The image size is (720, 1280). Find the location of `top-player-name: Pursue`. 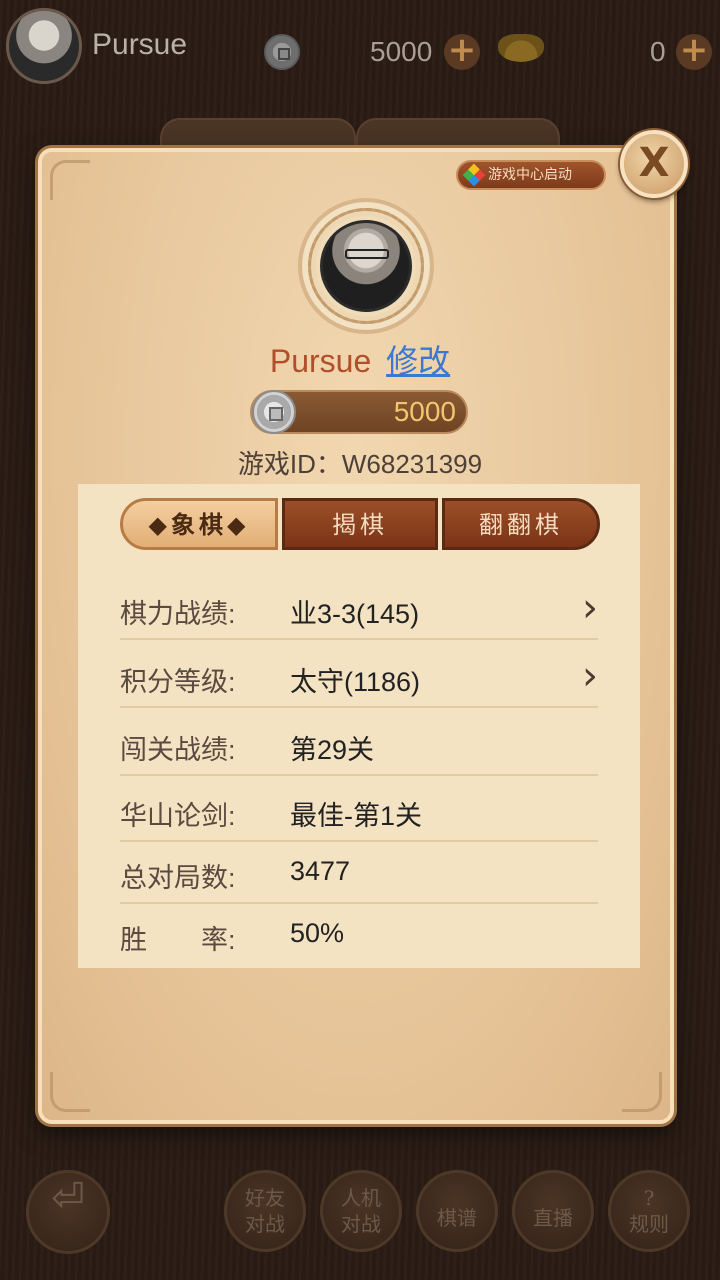

top-player-name: Pursue is located at coordinates (140, 44).